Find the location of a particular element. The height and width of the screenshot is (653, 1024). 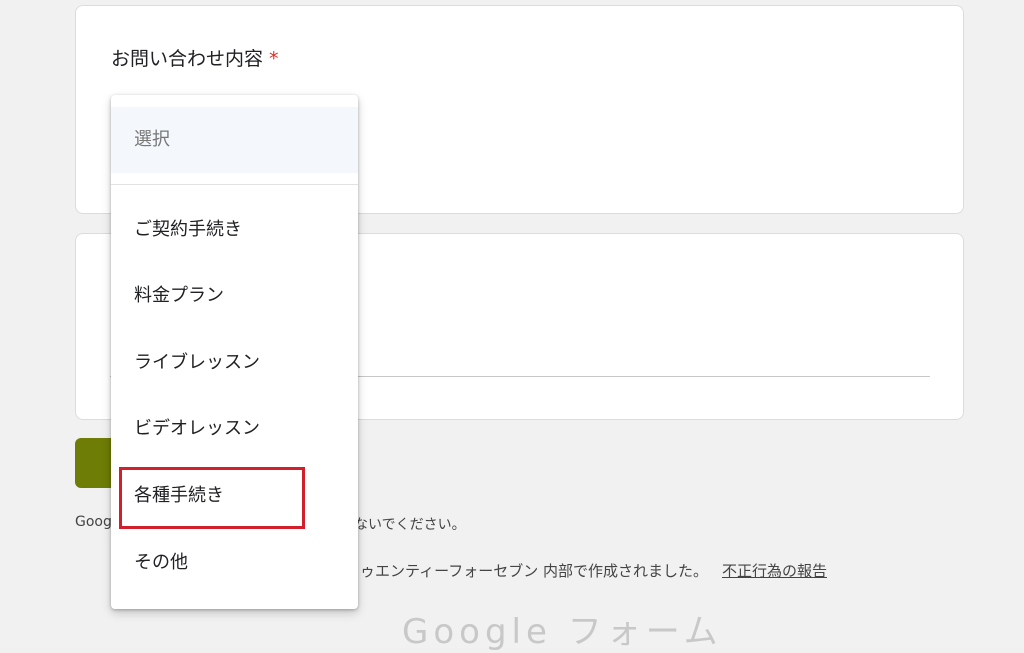

form-footer: トゥエンティーフォーセブン 内部で作成されました。 不正行為の報告 is located at coordinates (586, 570).